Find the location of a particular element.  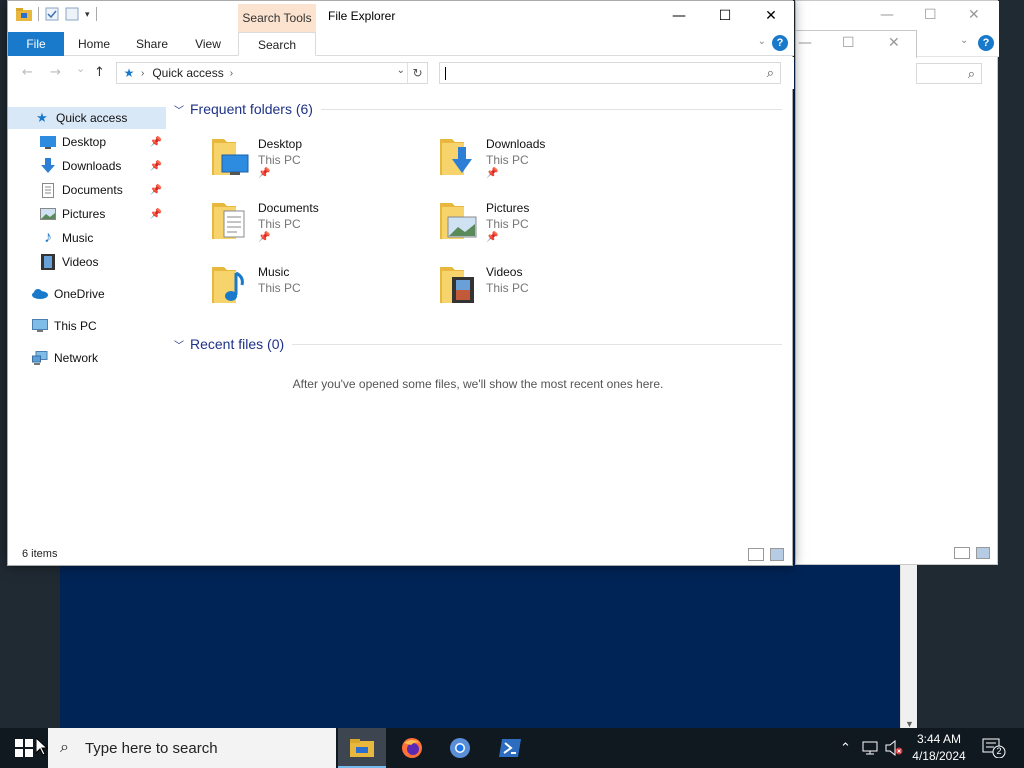

minimize-icon: — is located at coordinates (679, 16).